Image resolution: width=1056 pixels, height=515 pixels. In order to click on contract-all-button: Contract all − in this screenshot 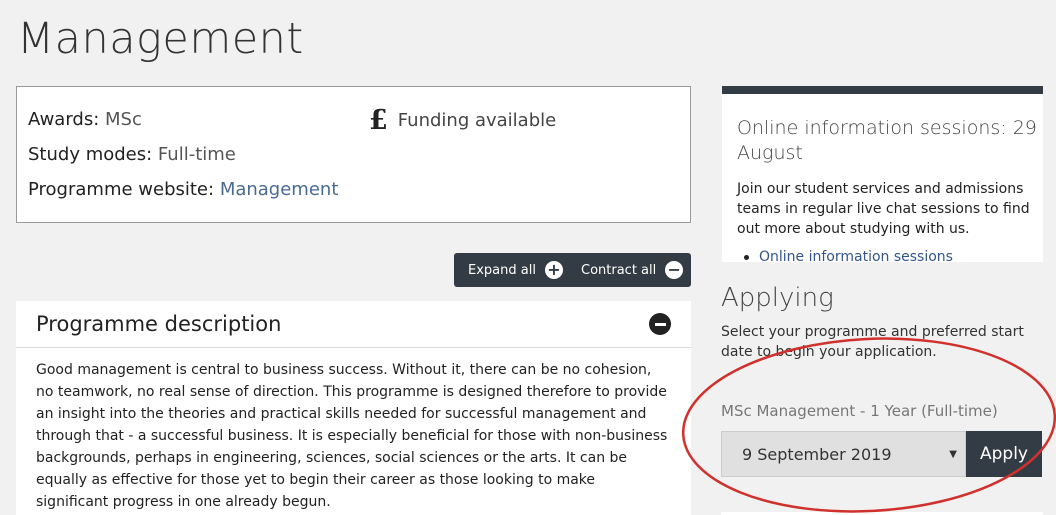, I will do `click(625, 270)`.